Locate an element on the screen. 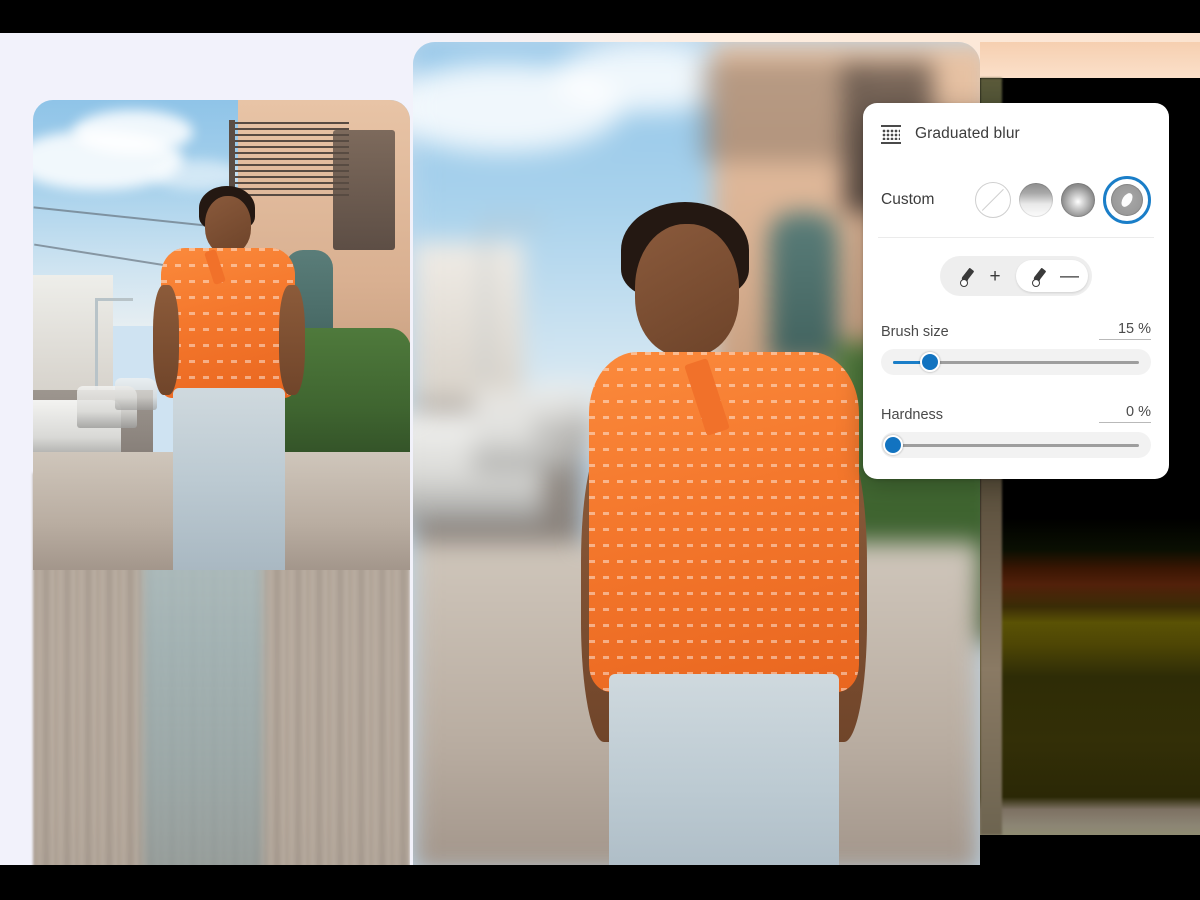  preset-swatch-group is located at coordinates (1063, 200).